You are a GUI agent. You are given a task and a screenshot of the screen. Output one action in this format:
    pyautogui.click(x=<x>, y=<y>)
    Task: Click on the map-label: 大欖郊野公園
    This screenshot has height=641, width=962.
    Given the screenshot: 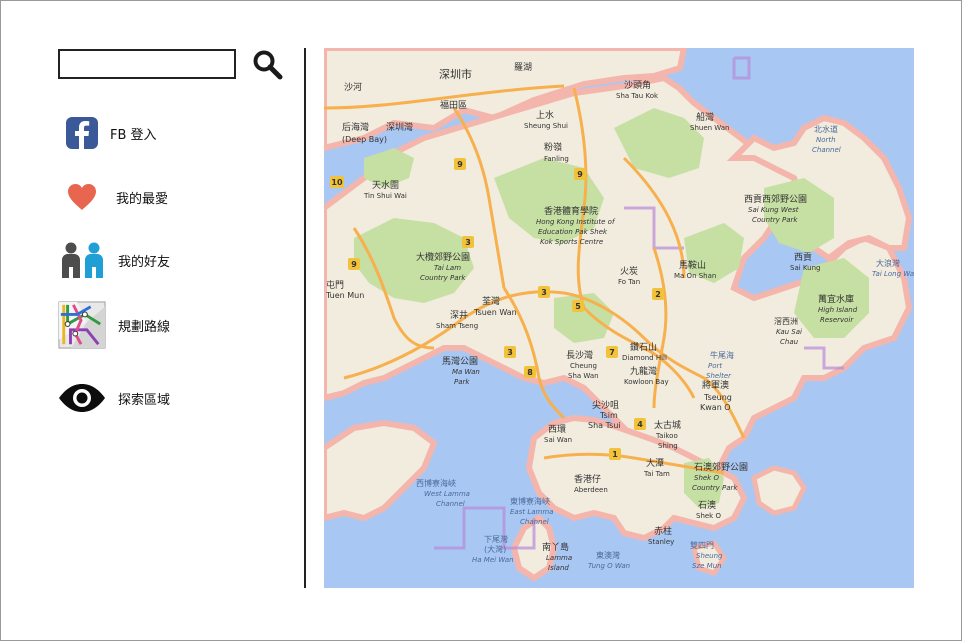 What is the action you would take?
    pyautogui.click(x=443, y=257)
    